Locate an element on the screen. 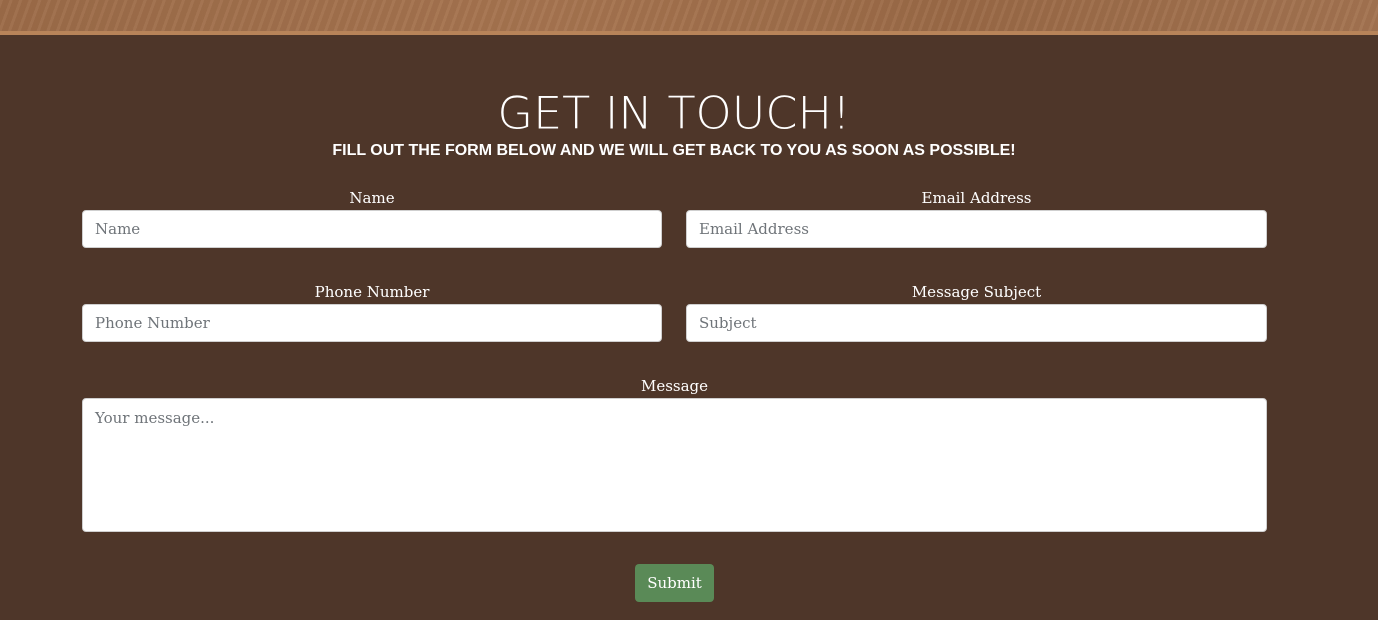 This screenshot has width=1378, height=620. name-input is located at coordinates (372, 229).